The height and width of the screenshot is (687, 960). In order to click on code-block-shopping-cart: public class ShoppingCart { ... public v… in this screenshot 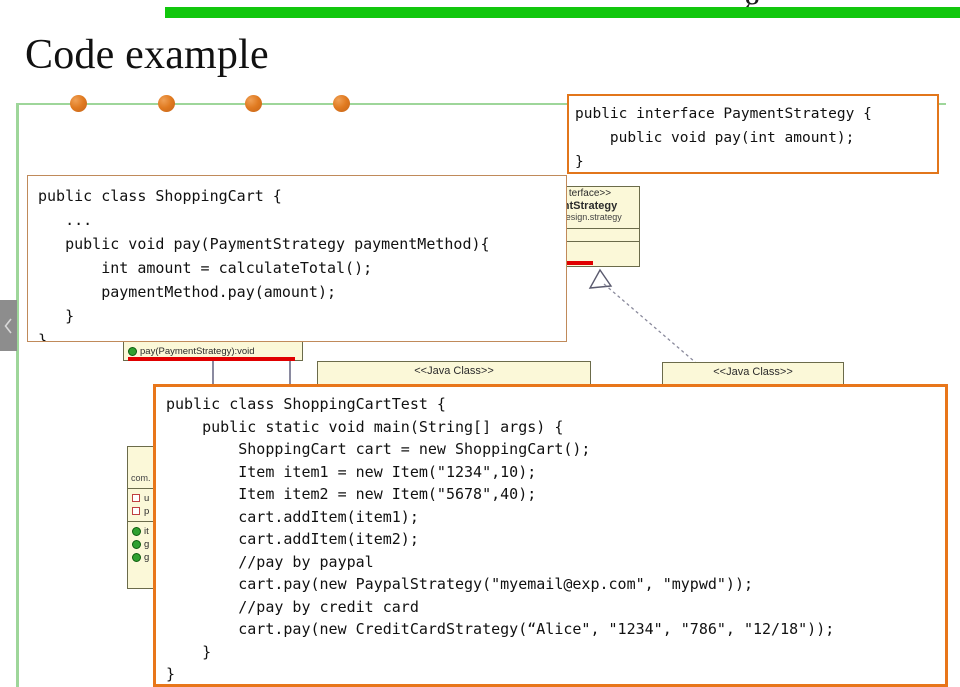, I will do `click(297, 258)`.